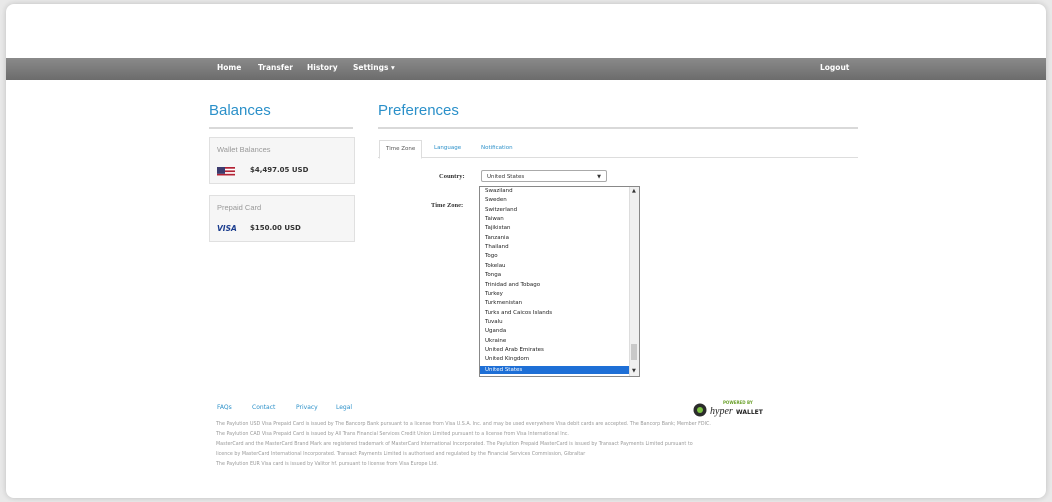 Image resolution: width=1052 pixels, height=502 pixels. I want to click on dropdown-option: United Kingdom, so click(507, 359).